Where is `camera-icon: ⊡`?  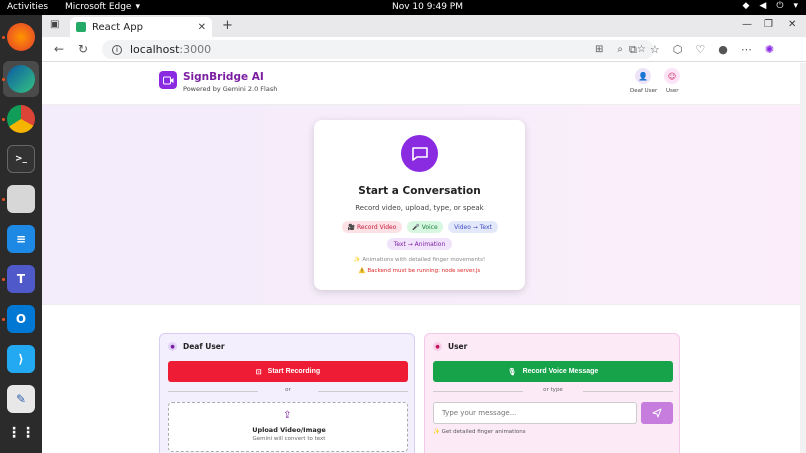 camera-icon: ⊡ is located at coordinates (258, 372).